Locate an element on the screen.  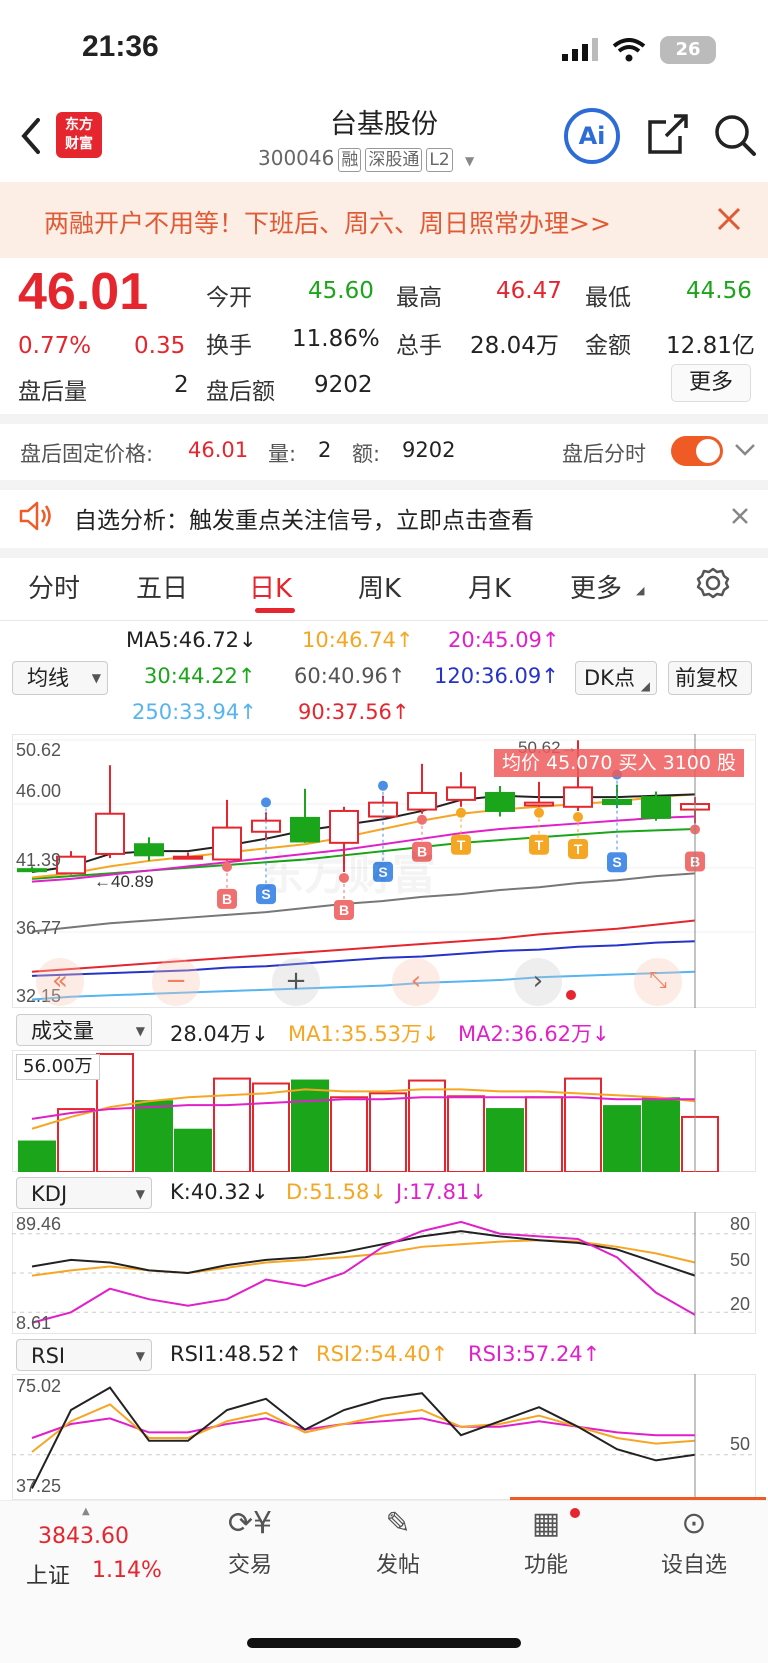
wifi-icon is located at coordinates (629, 50).